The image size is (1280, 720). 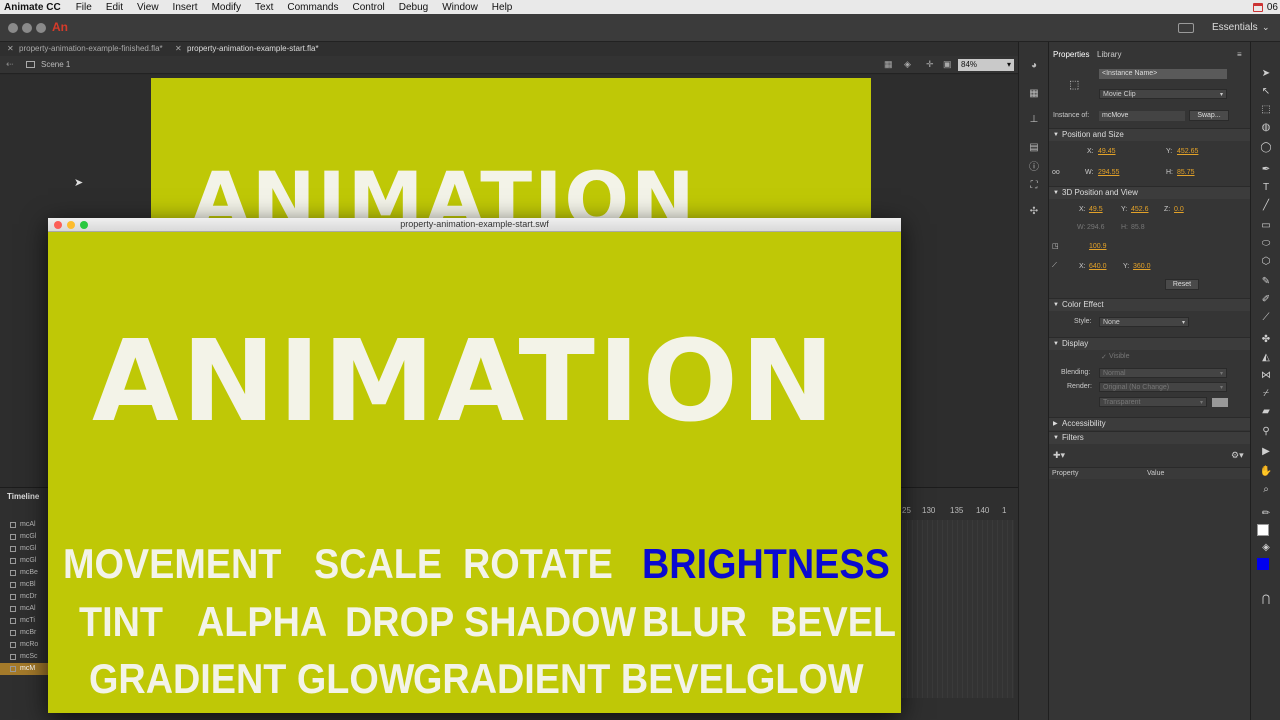 I want to click on subselection-tool-icon: ↖, so click(x=1266, y=92).